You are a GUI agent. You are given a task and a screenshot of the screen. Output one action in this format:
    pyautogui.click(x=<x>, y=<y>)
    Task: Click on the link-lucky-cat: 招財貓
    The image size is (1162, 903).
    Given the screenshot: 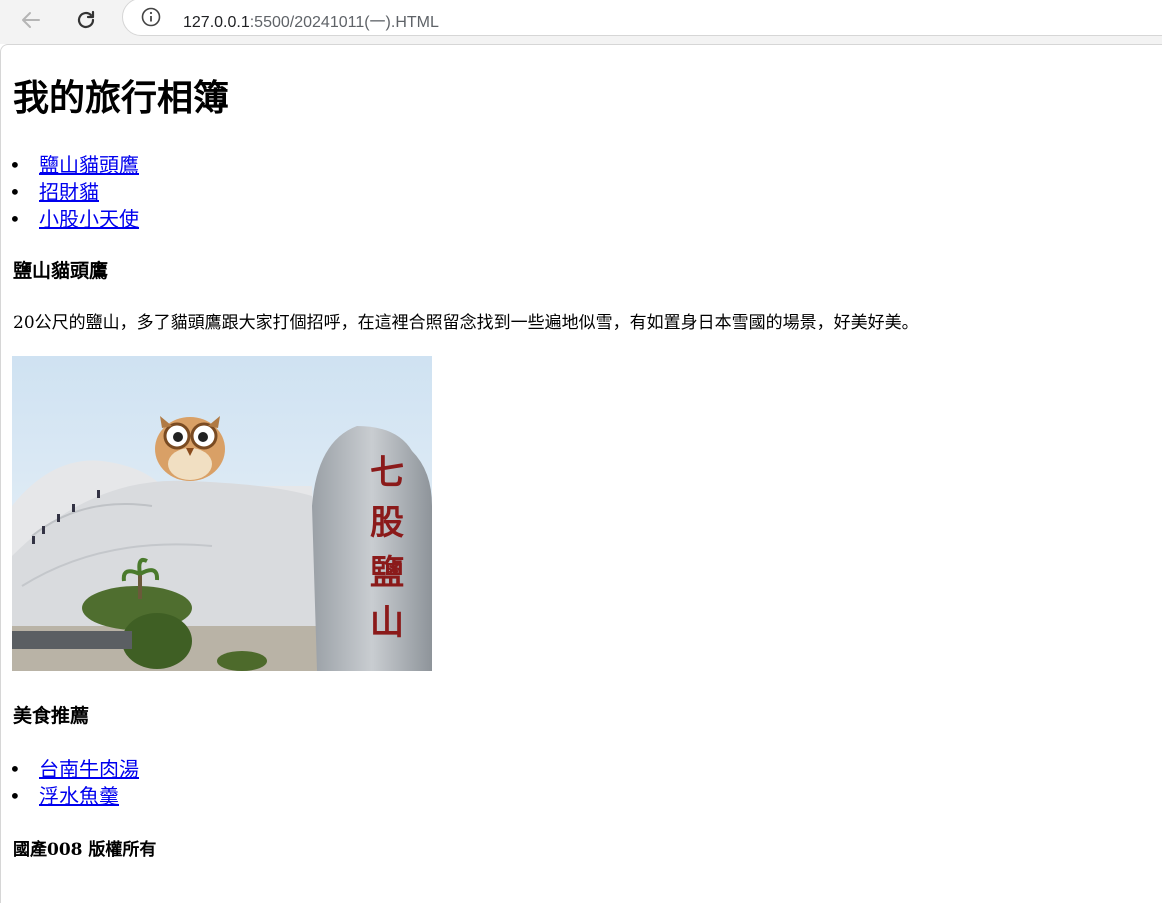 What is the action you would take?
    pyautogui.click(x=69, y=192)
    